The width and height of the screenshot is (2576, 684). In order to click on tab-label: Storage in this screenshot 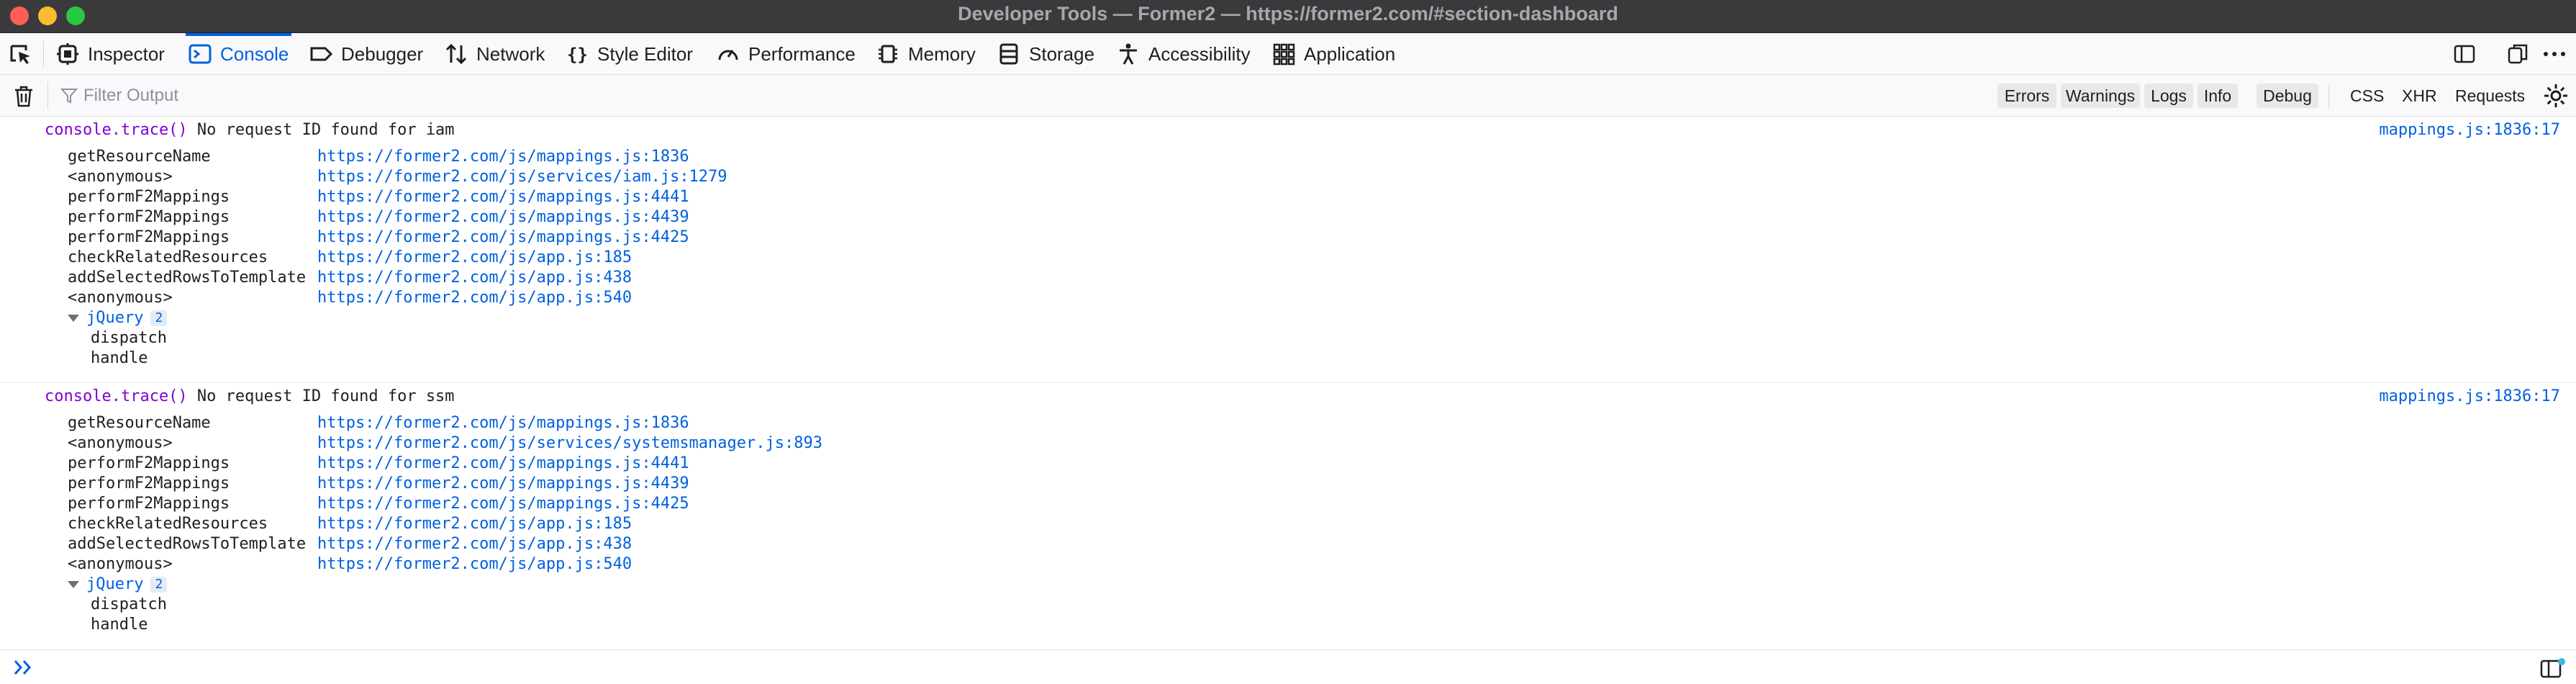, I will do `click(1062, 53)`.